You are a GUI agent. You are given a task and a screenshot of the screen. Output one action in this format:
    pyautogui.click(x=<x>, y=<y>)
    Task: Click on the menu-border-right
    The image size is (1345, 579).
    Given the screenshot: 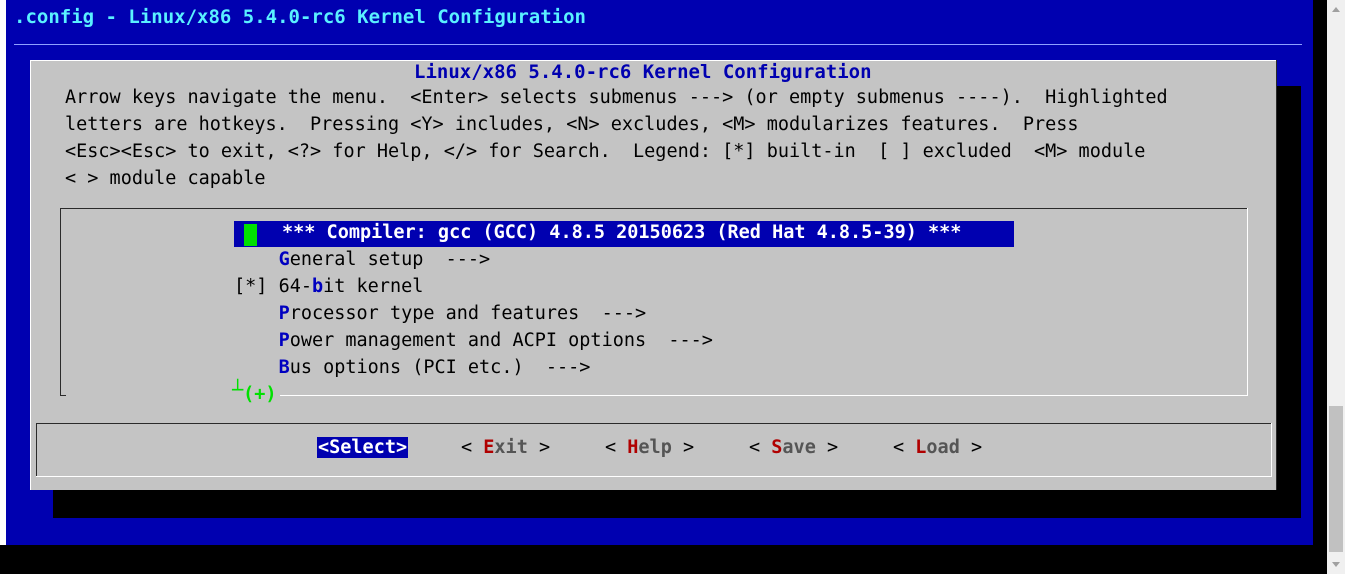 What is the action you would take?
    pyautogui.click(x=1247, y=302)
    